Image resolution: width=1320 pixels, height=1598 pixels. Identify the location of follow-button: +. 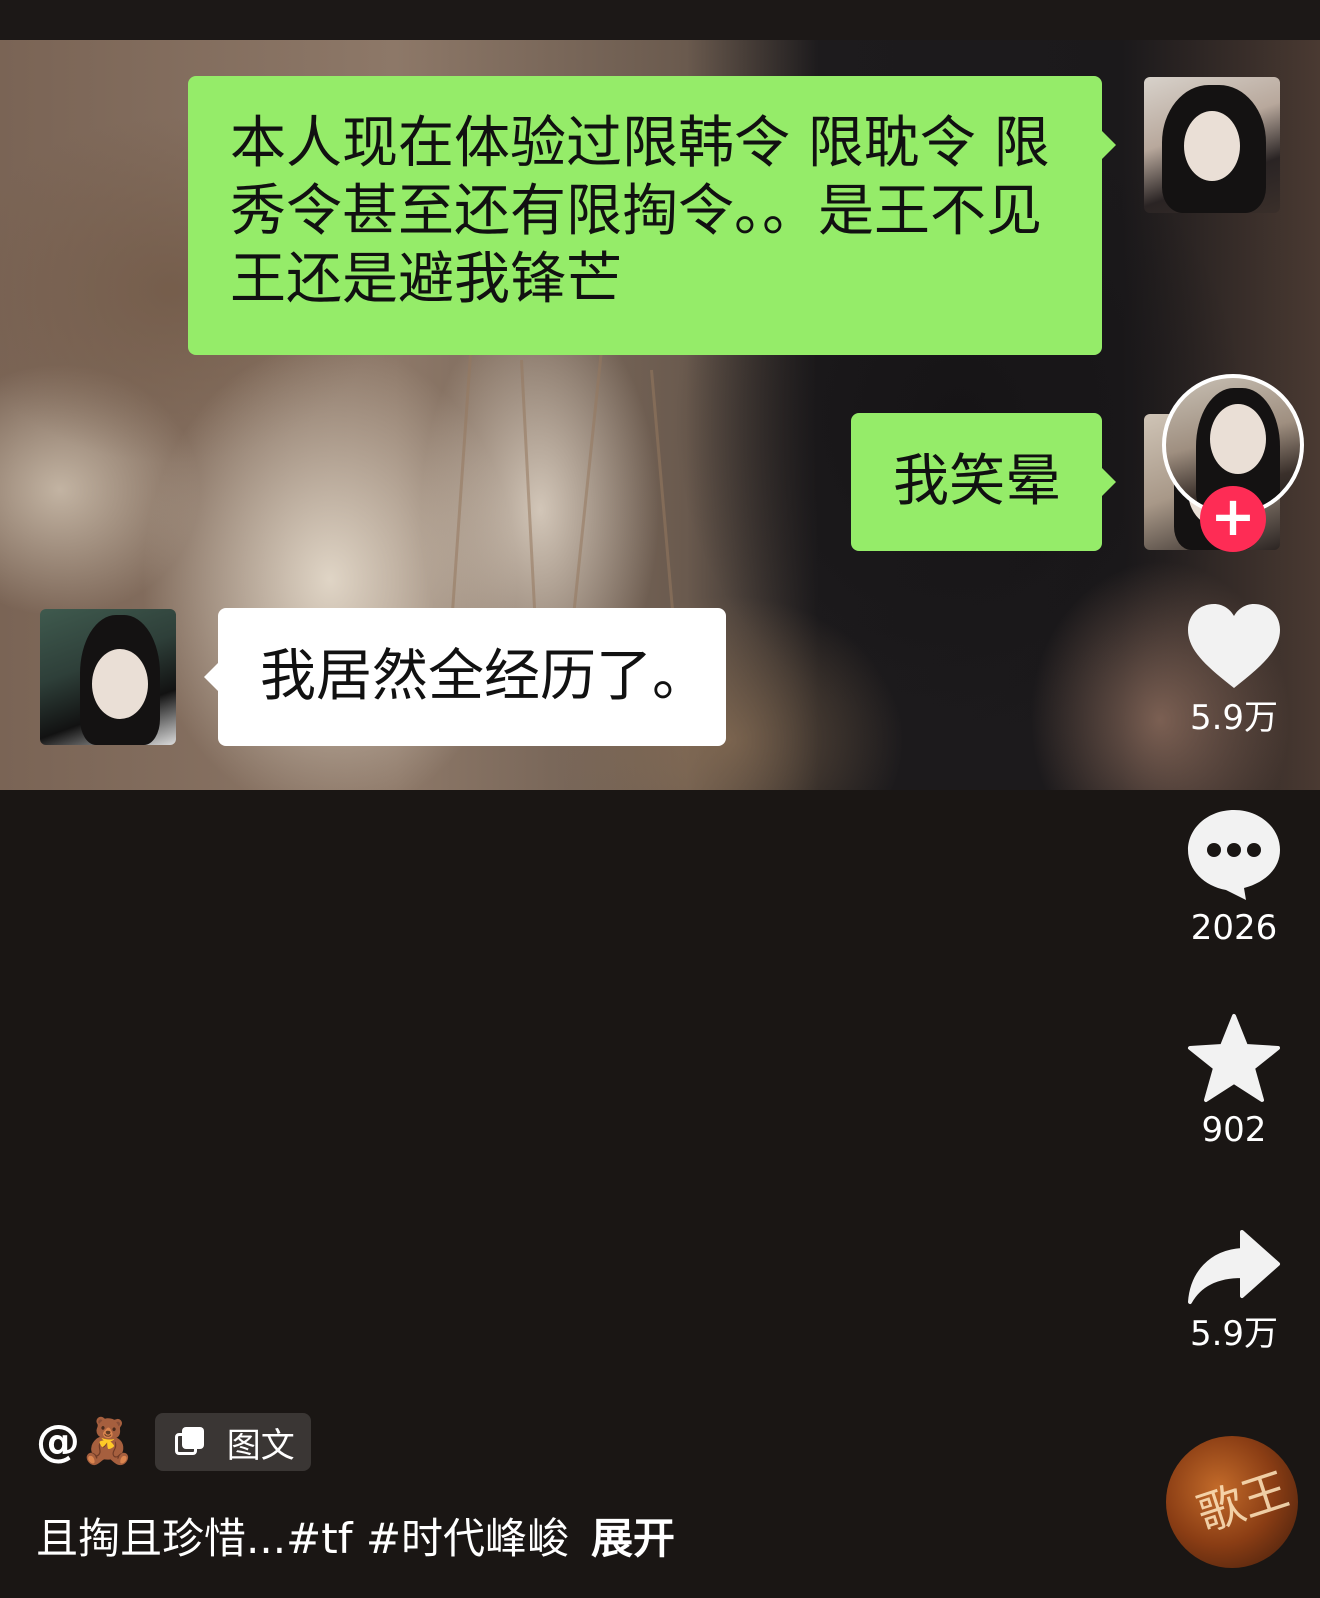
(1233, 519).